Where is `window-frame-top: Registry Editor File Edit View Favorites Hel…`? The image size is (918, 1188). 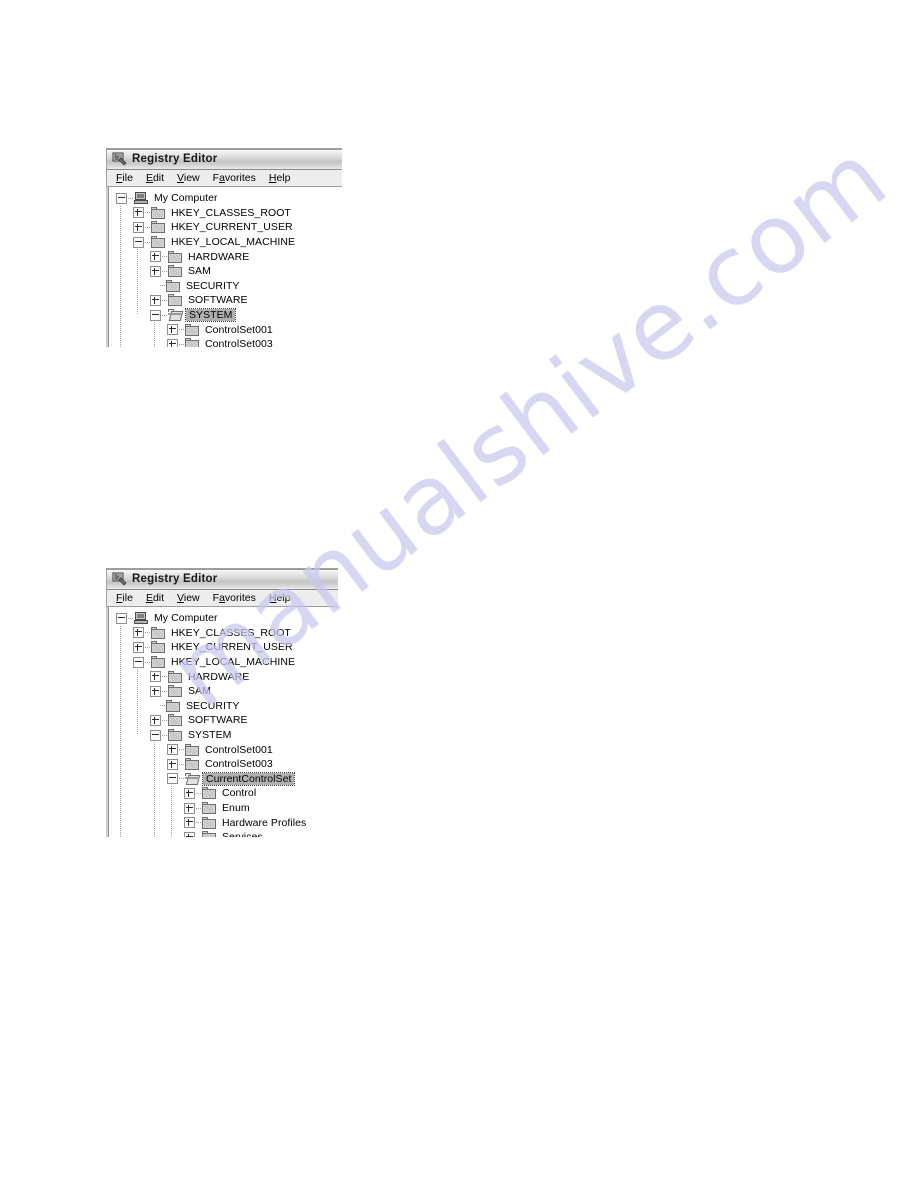 window-frame-top: Registry Editor File Edit View Favorites Hel… is located at coordinates (224, 167).